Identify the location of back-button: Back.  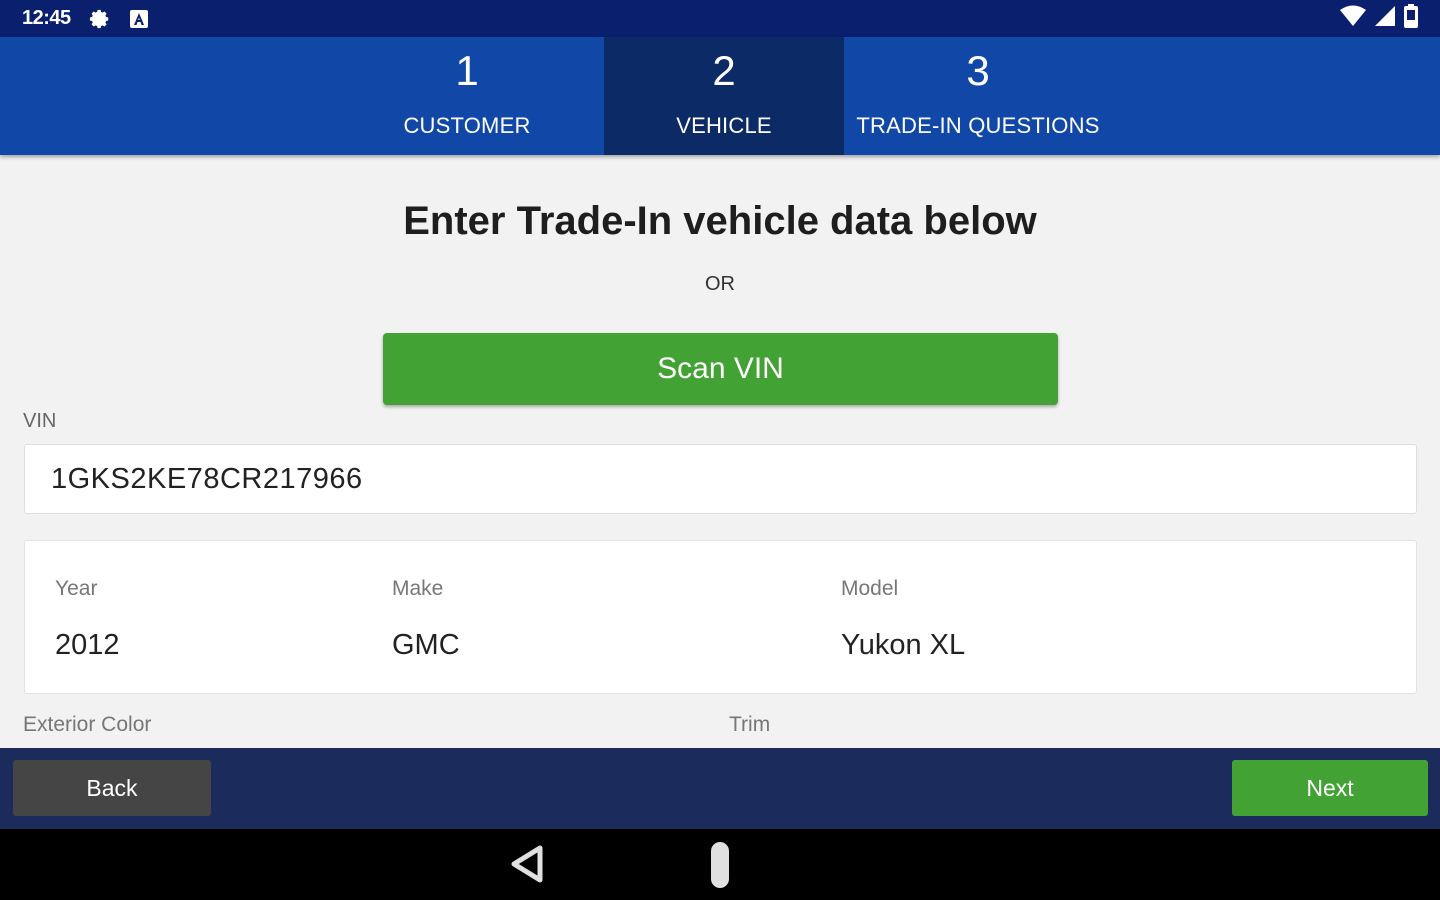
(112, 788).